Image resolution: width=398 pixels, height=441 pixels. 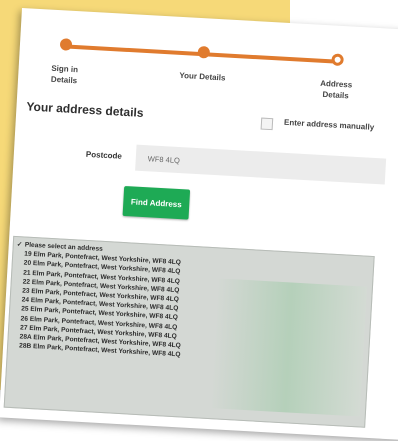 I want to click on step-dot-your-details, so click(x=204, y=52).